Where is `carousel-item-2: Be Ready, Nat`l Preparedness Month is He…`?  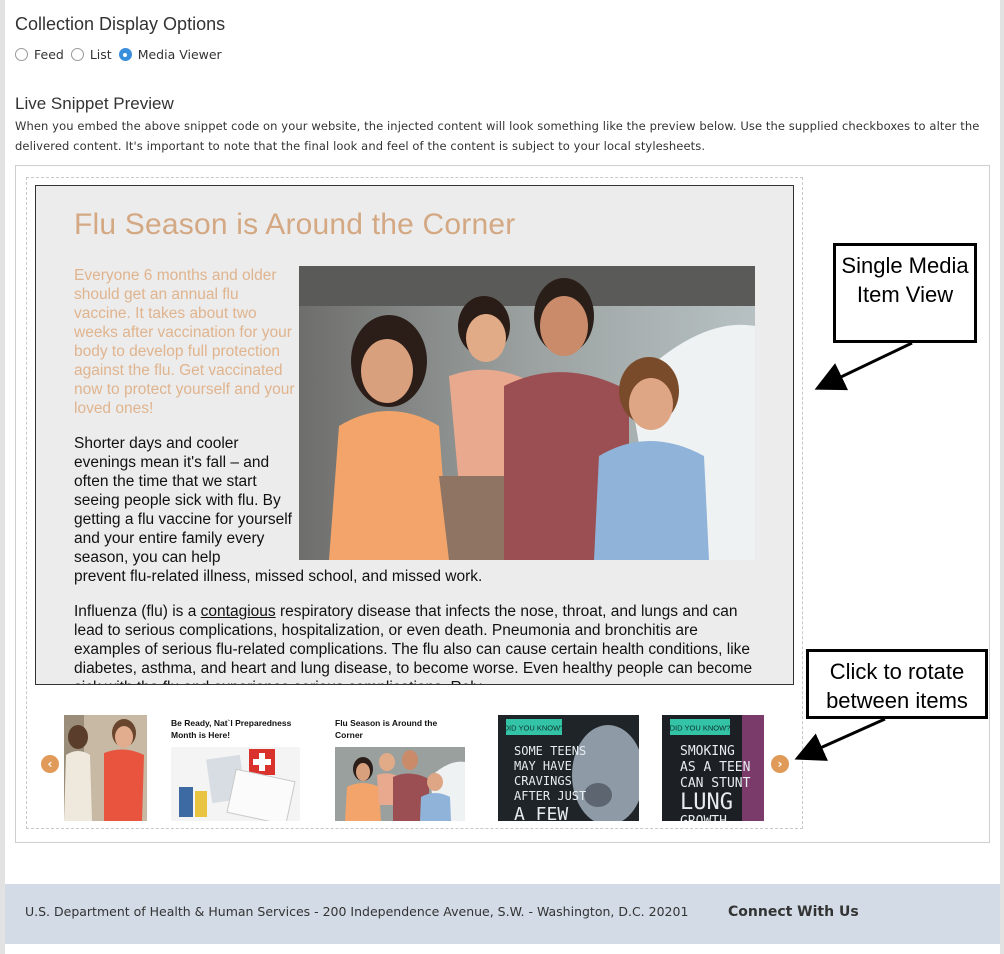 carousel-item-2: Be Ready, Nat`l Preparedness Month is He… is located at coordinates (235, 768).